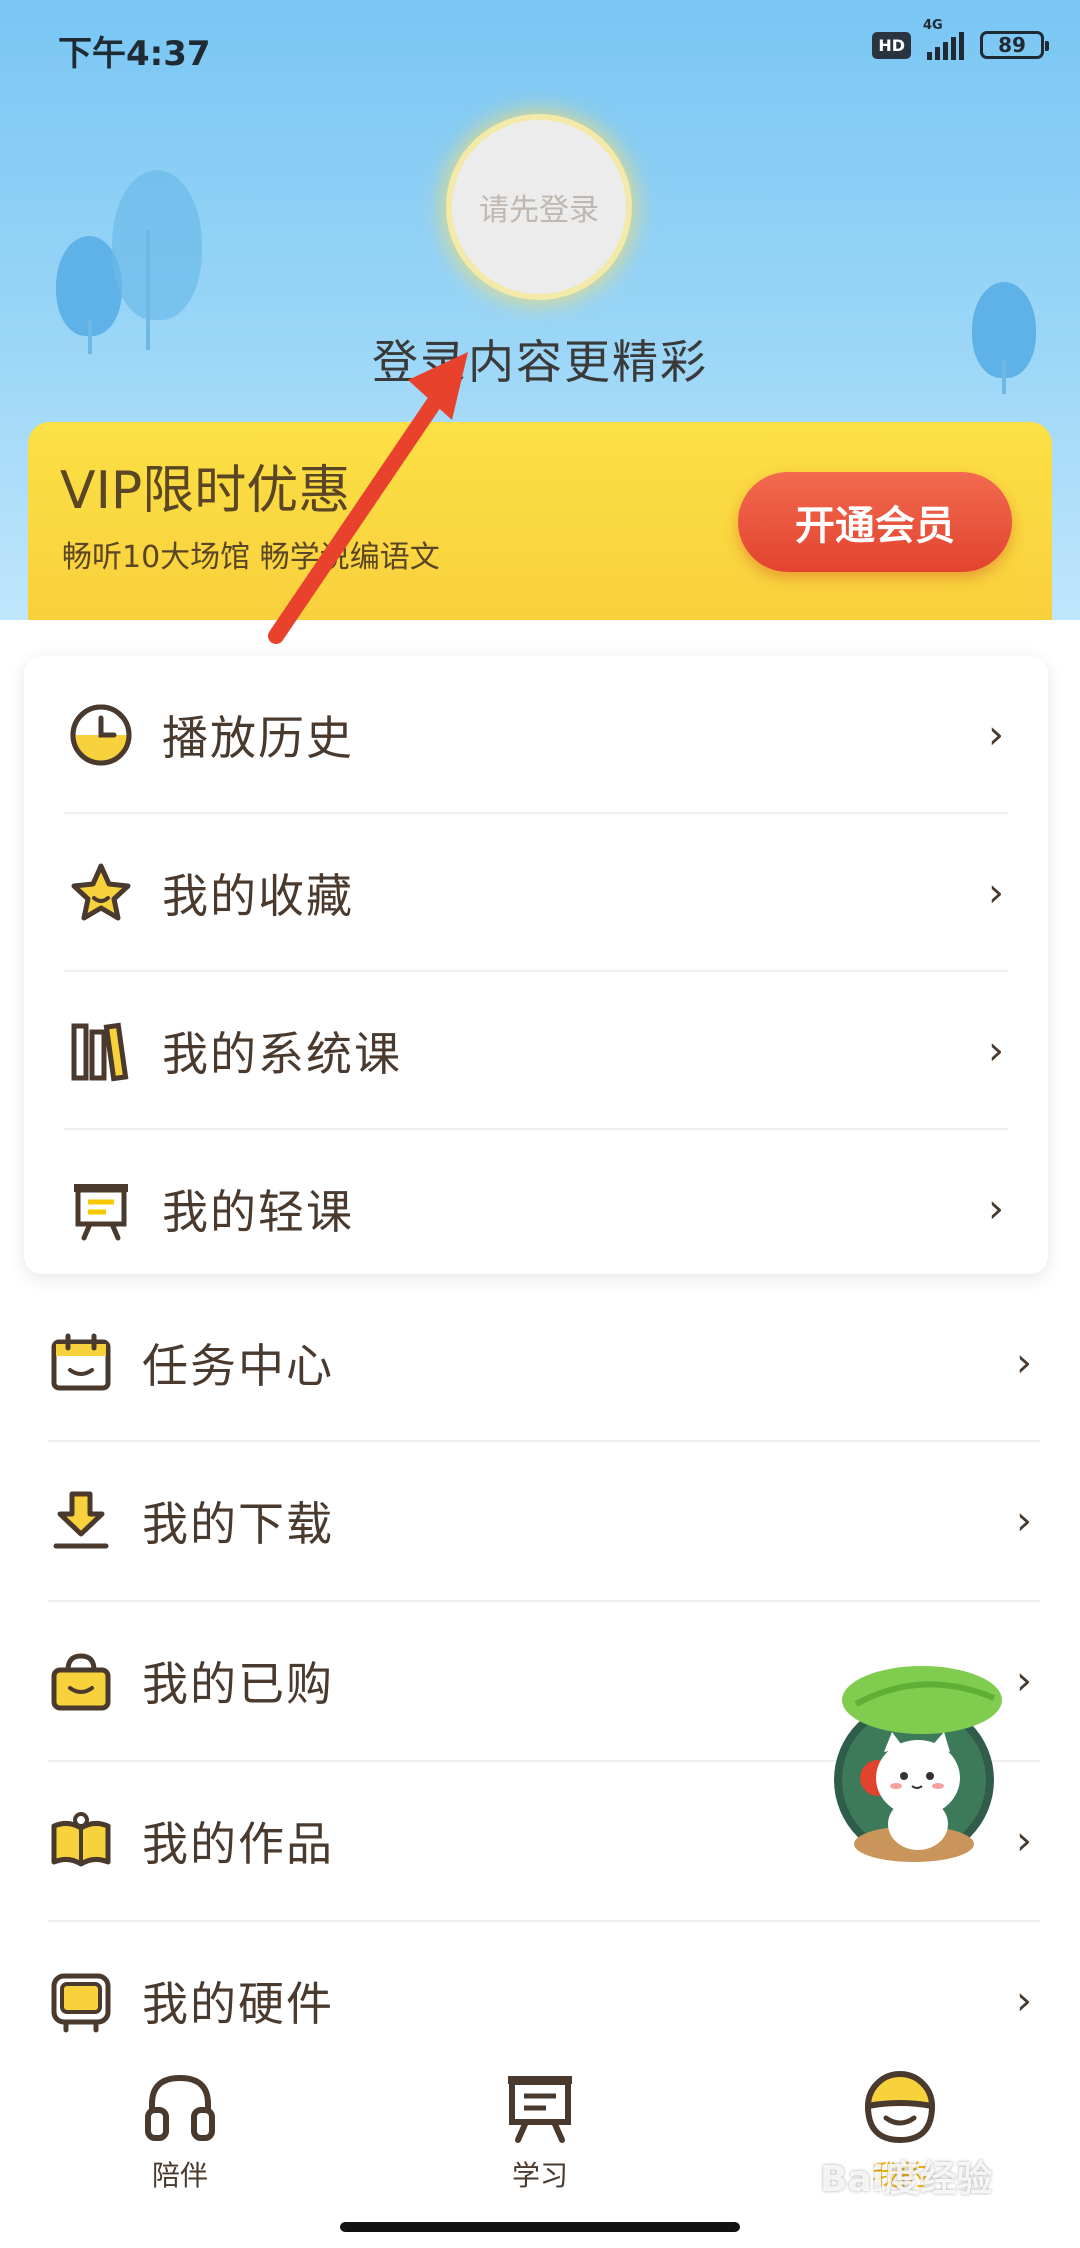  What do you see at coordinates (101, 1051) in the screenshot?
I see `books-icon` at bounding box center [101, 1051].